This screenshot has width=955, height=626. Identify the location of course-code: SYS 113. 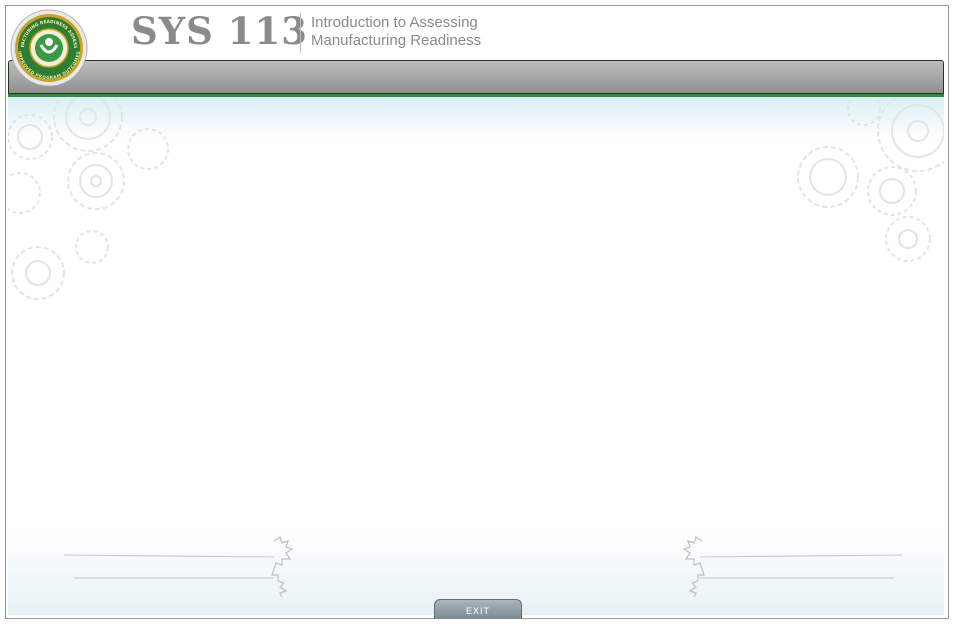
(219, 31).